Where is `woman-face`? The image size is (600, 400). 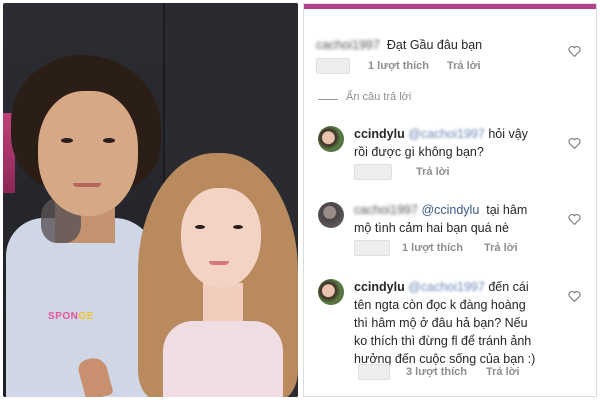
woman-face is located at coordinates (221, 238).